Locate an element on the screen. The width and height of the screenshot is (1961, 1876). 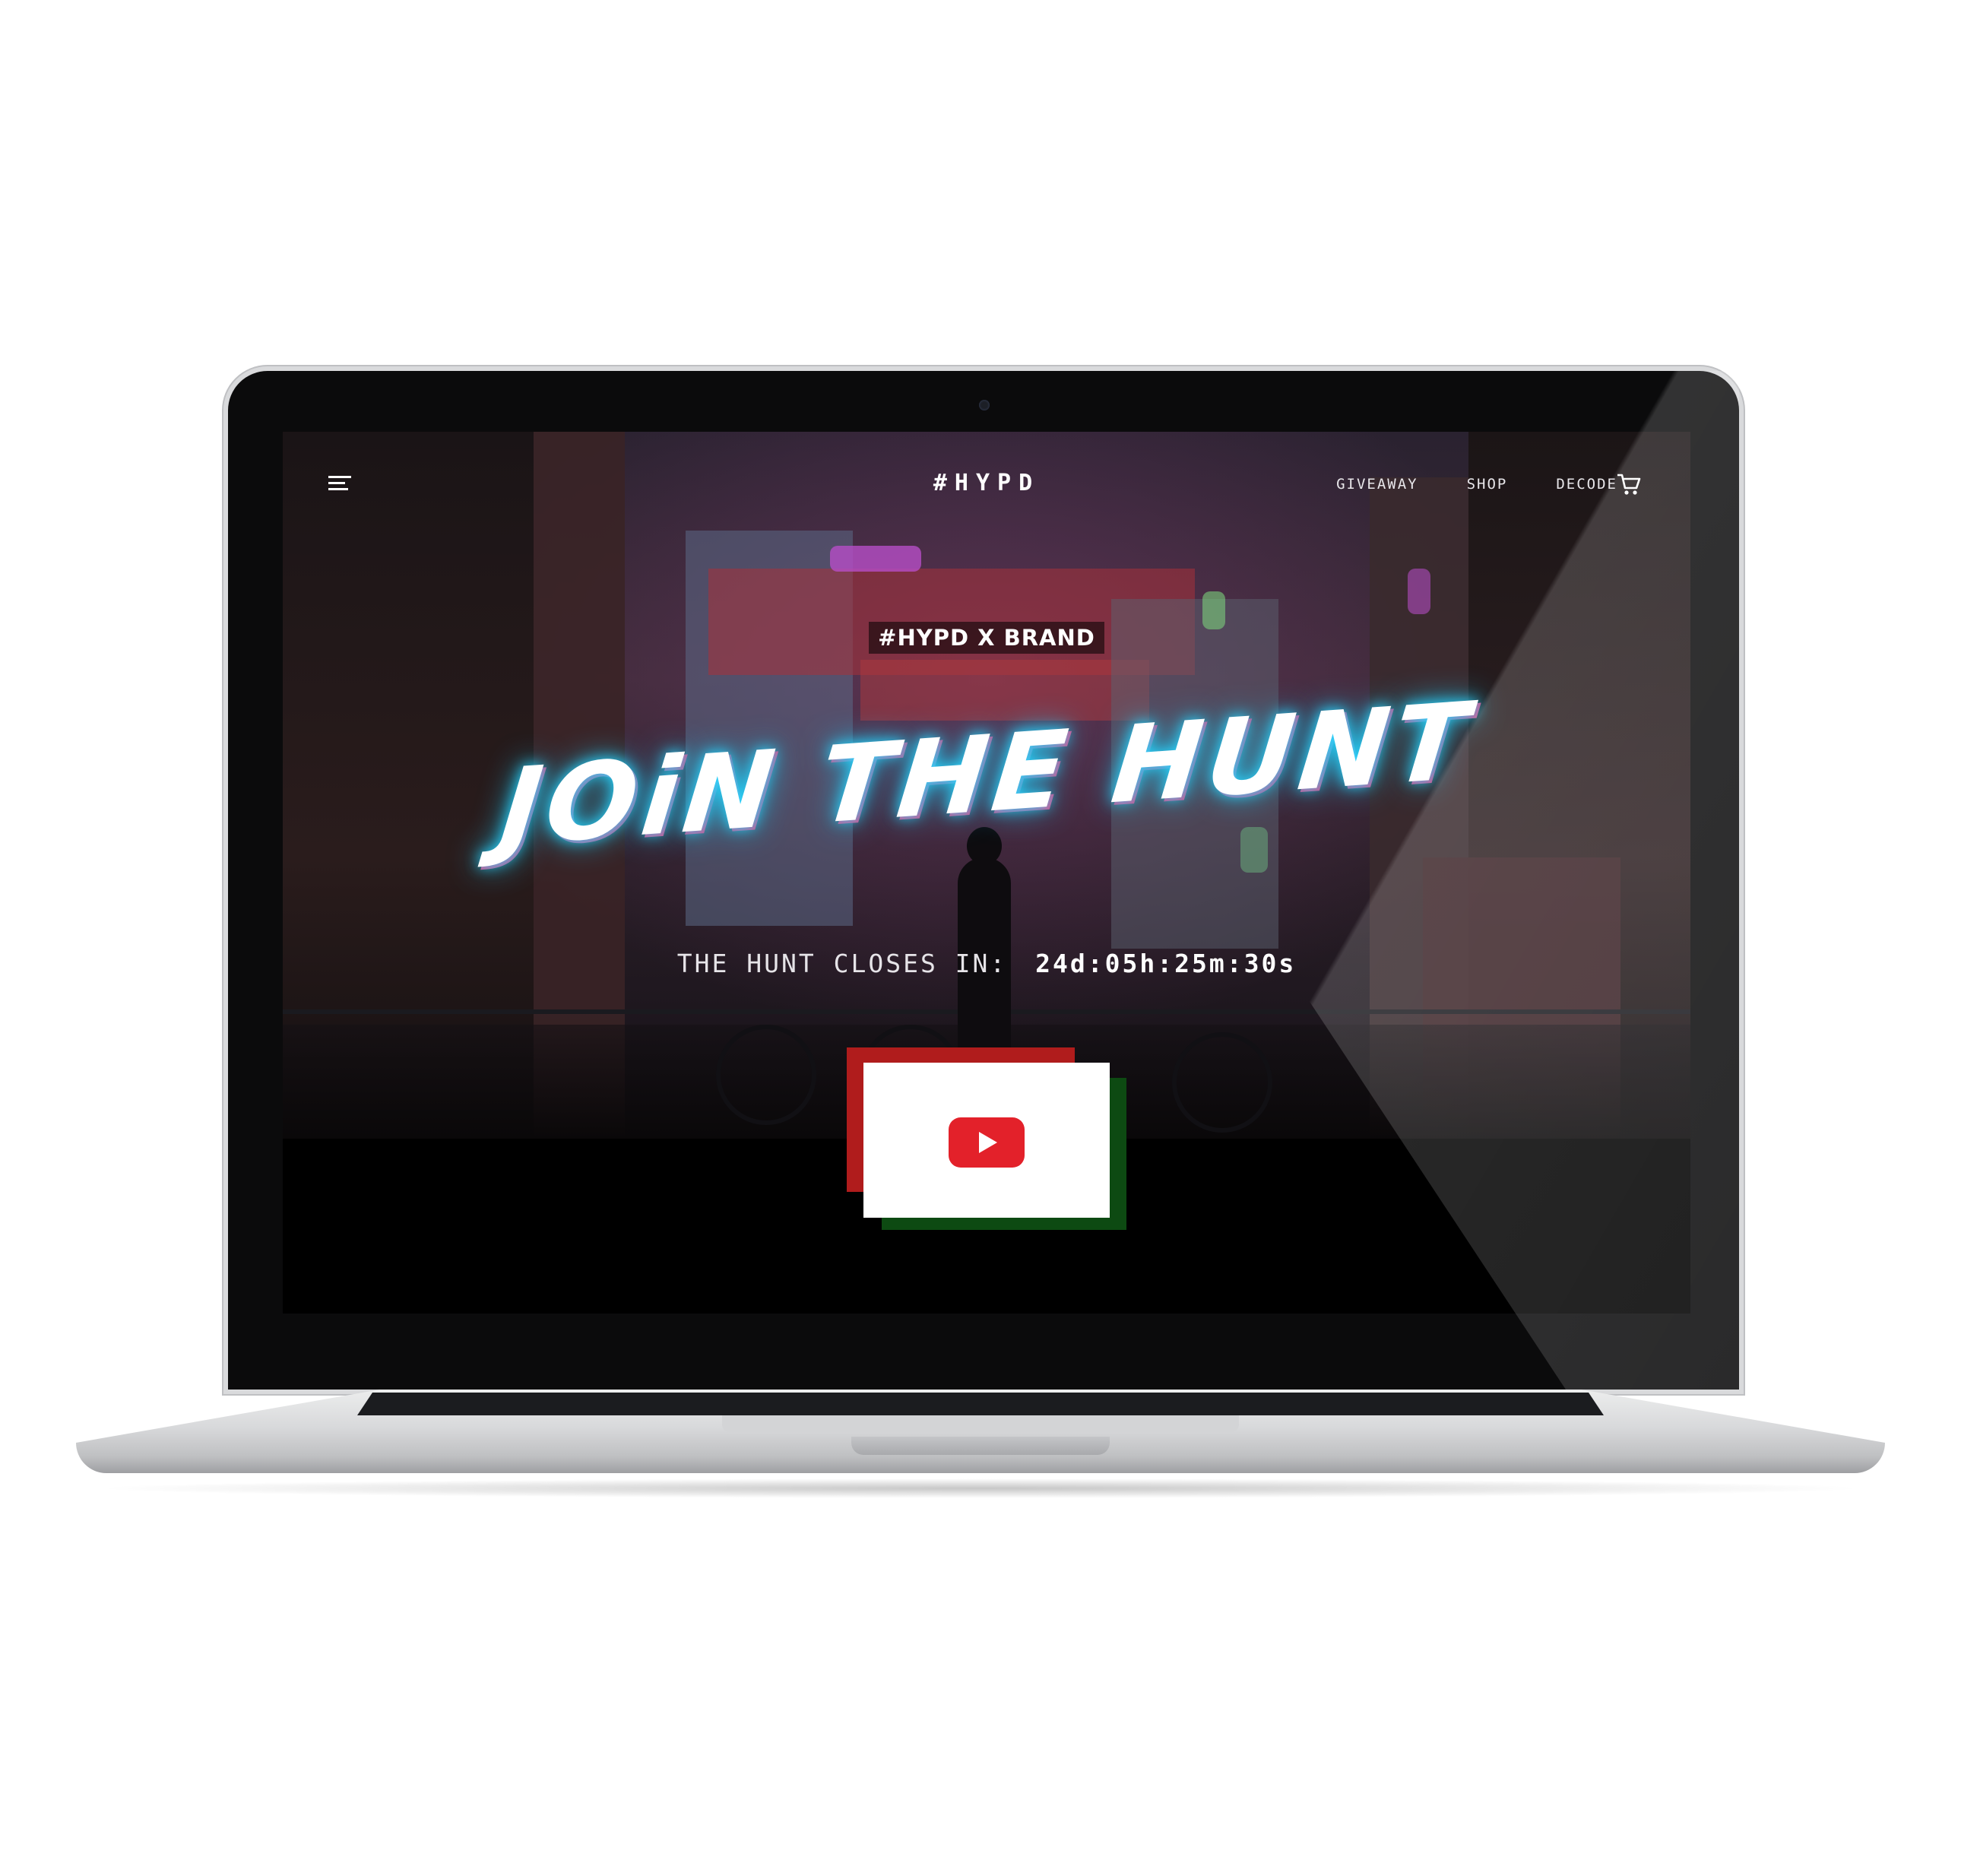
lid-opening-notch is located at coordinates (980, 1446).